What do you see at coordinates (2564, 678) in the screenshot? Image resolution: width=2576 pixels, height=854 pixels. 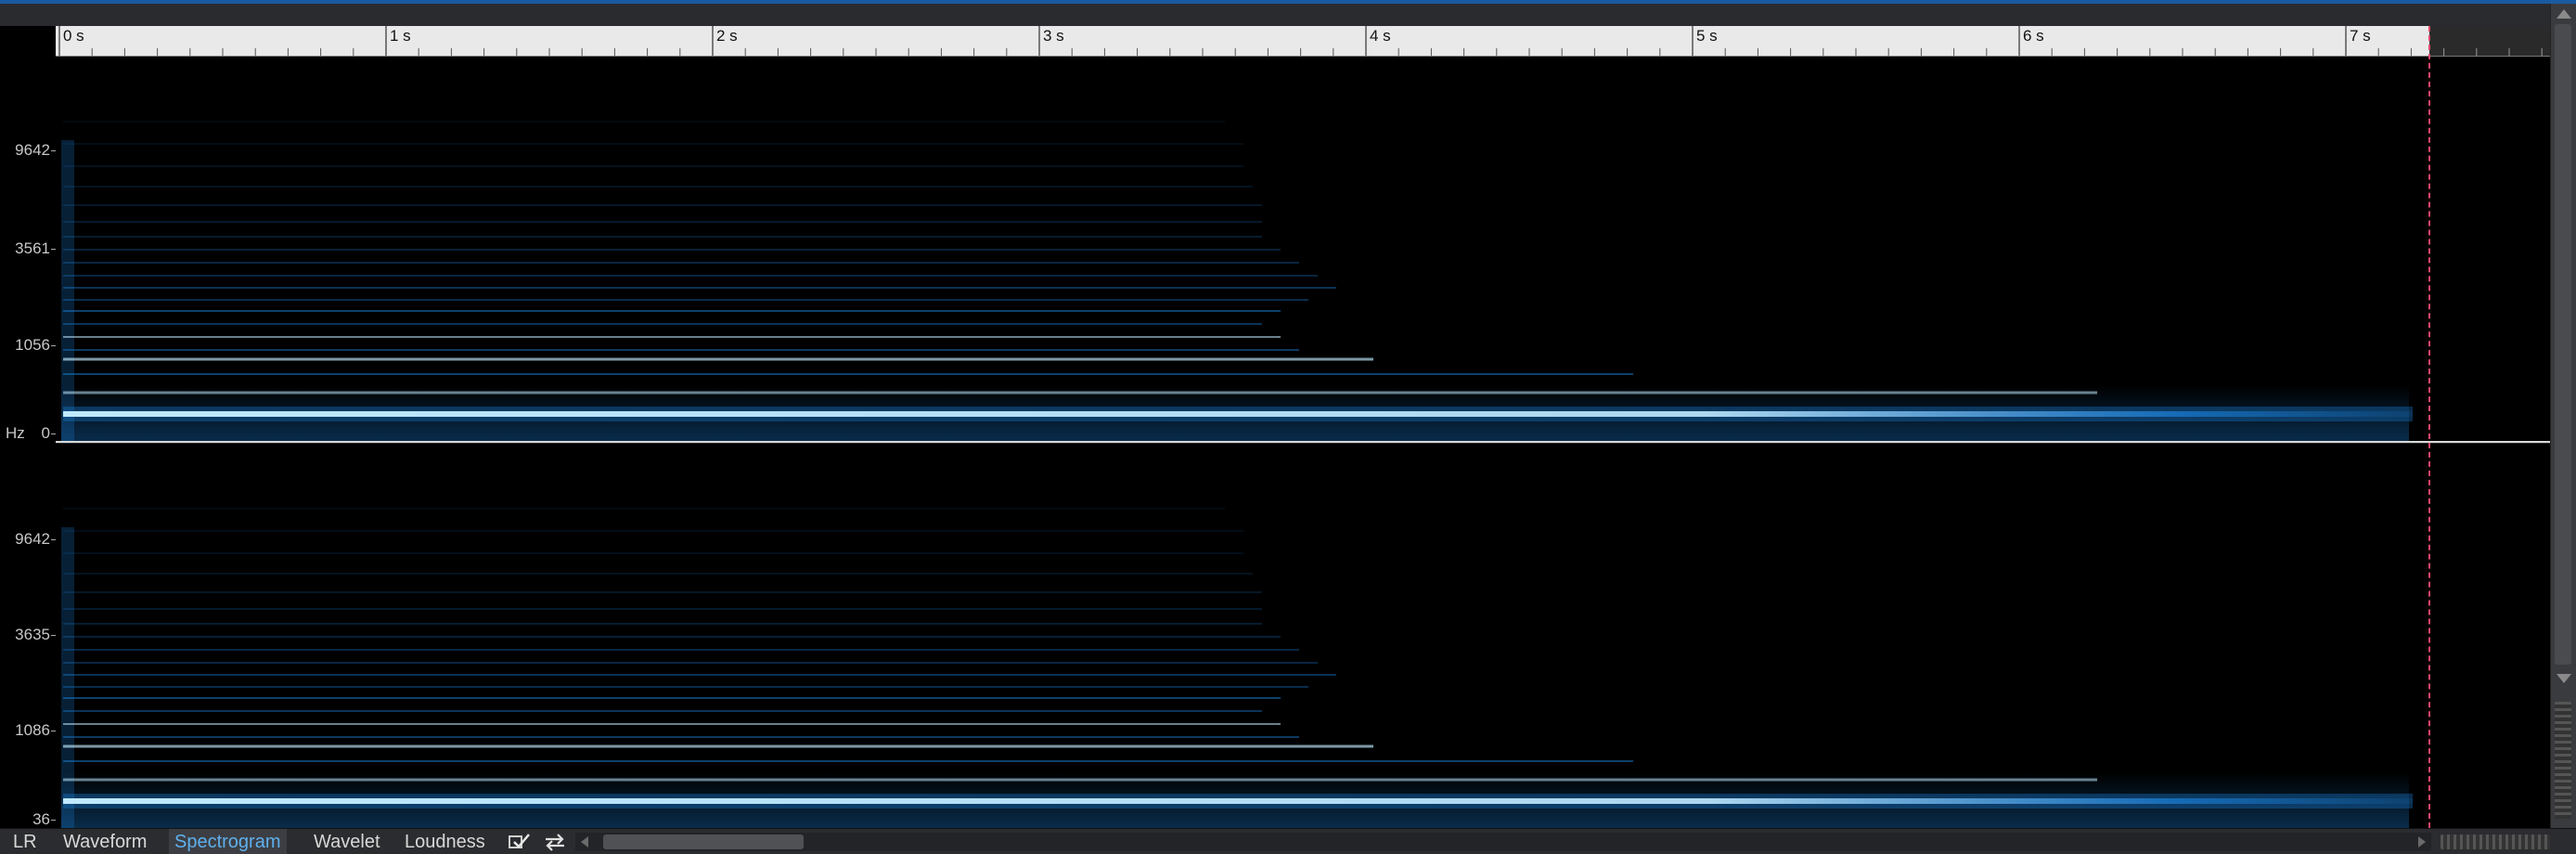 I see `scroll-down-icon` at bounding box center [2564, 678].